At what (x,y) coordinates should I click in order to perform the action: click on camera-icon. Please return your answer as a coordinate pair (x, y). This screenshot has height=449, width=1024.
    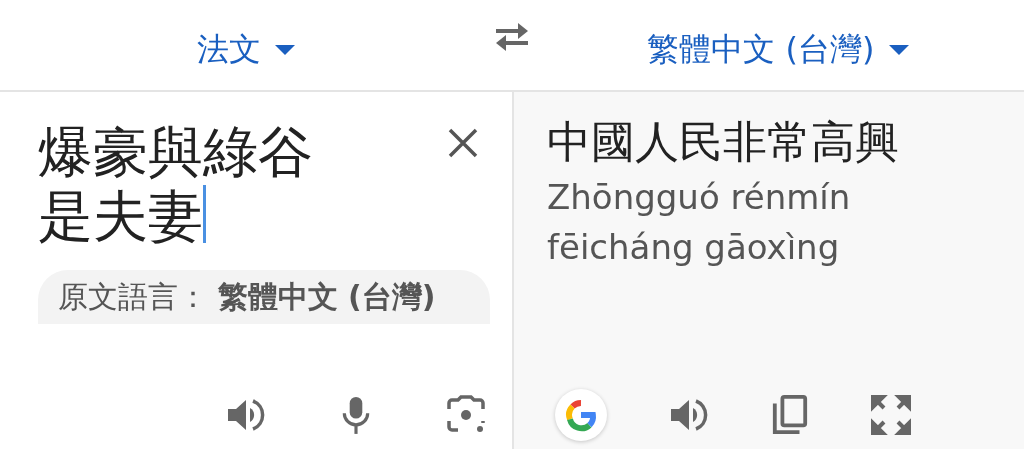
    Looking at the image, I should click on (466, 415).